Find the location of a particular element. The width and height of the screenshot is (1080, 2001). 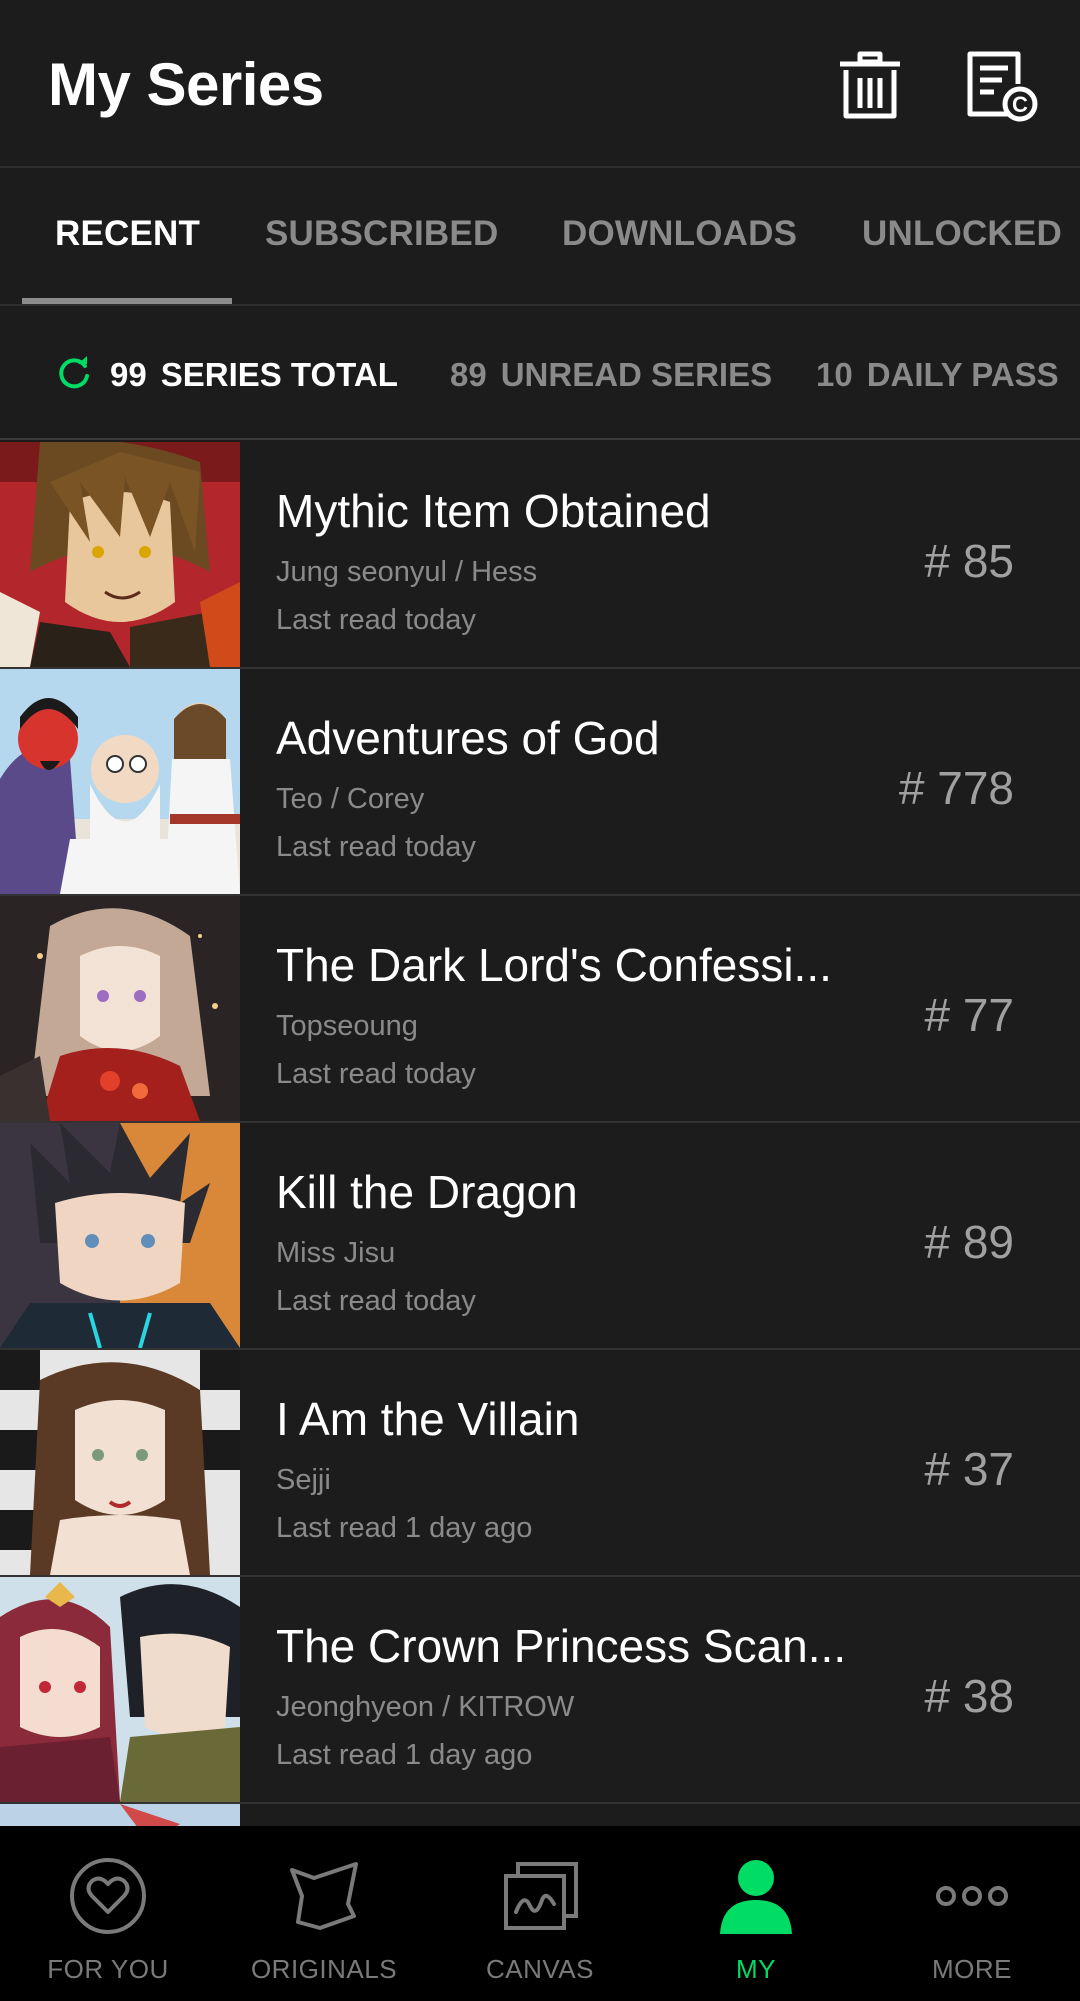

person-icon is located at coordinates (756, 1896).